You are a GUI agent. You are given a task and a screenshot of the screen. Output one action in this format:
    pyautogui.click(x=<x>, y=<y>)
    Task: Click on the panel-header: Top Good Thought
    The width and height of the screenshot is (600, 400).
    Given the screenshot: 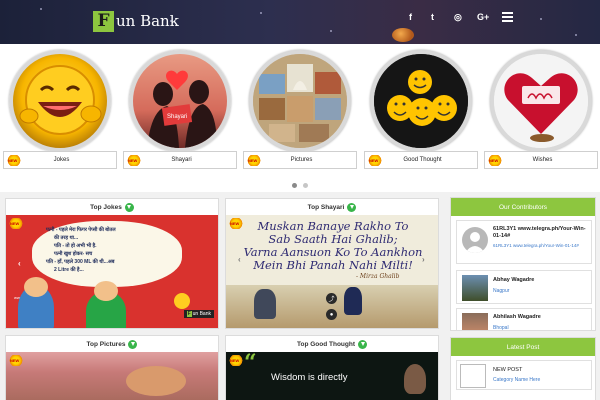 What is the action you would take?
    pyautogui.click(x=332, y=344)
    